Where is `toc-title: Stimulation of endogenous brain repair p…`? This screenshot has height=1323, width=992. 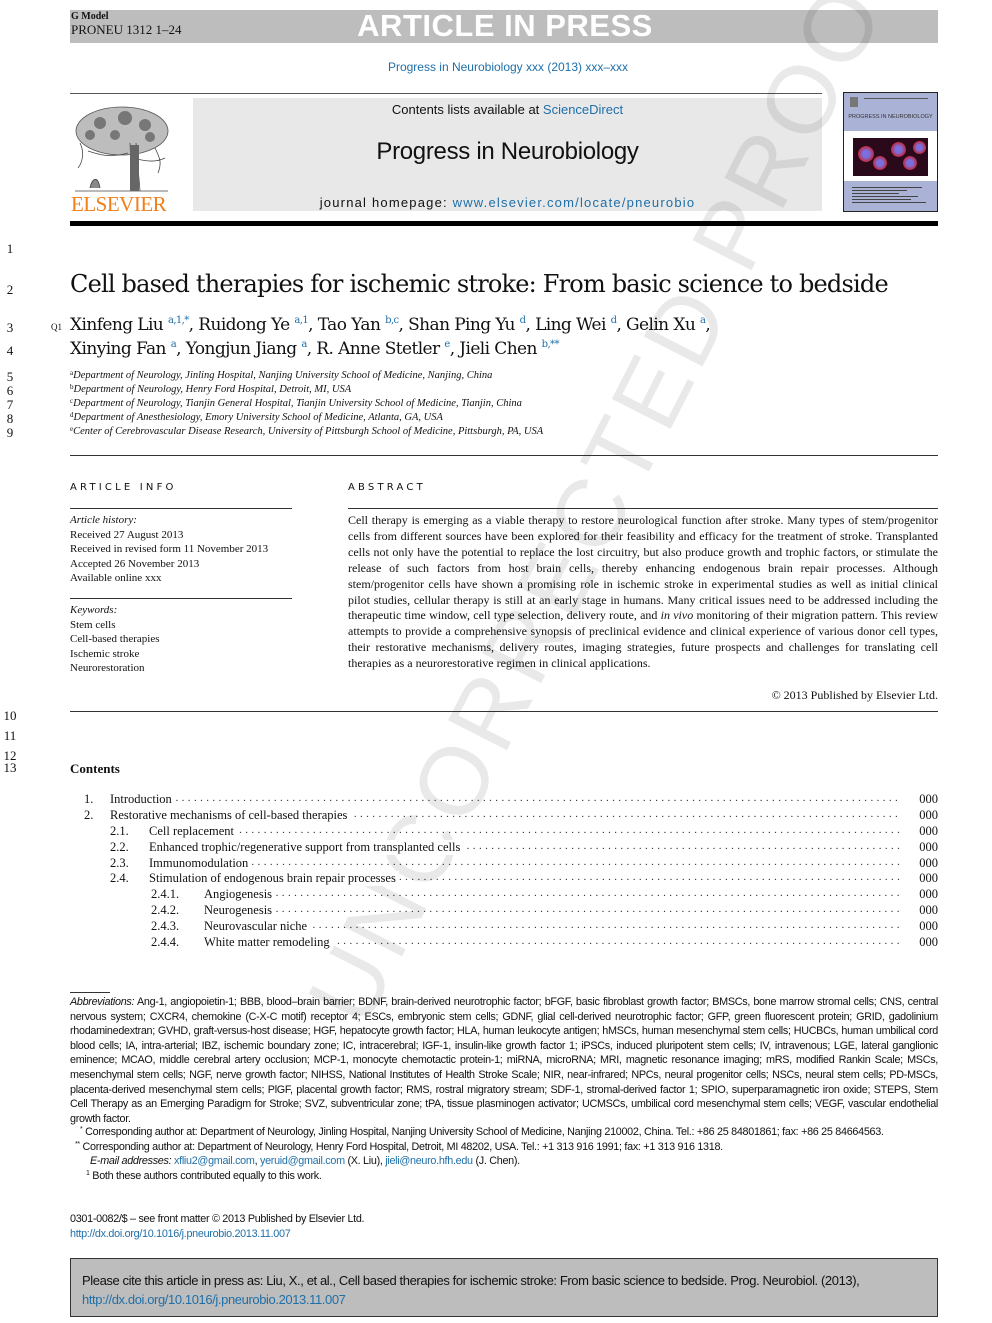 toc-title: Stimulation of endogenous brain repair p… is located at coordinates (274, 879).